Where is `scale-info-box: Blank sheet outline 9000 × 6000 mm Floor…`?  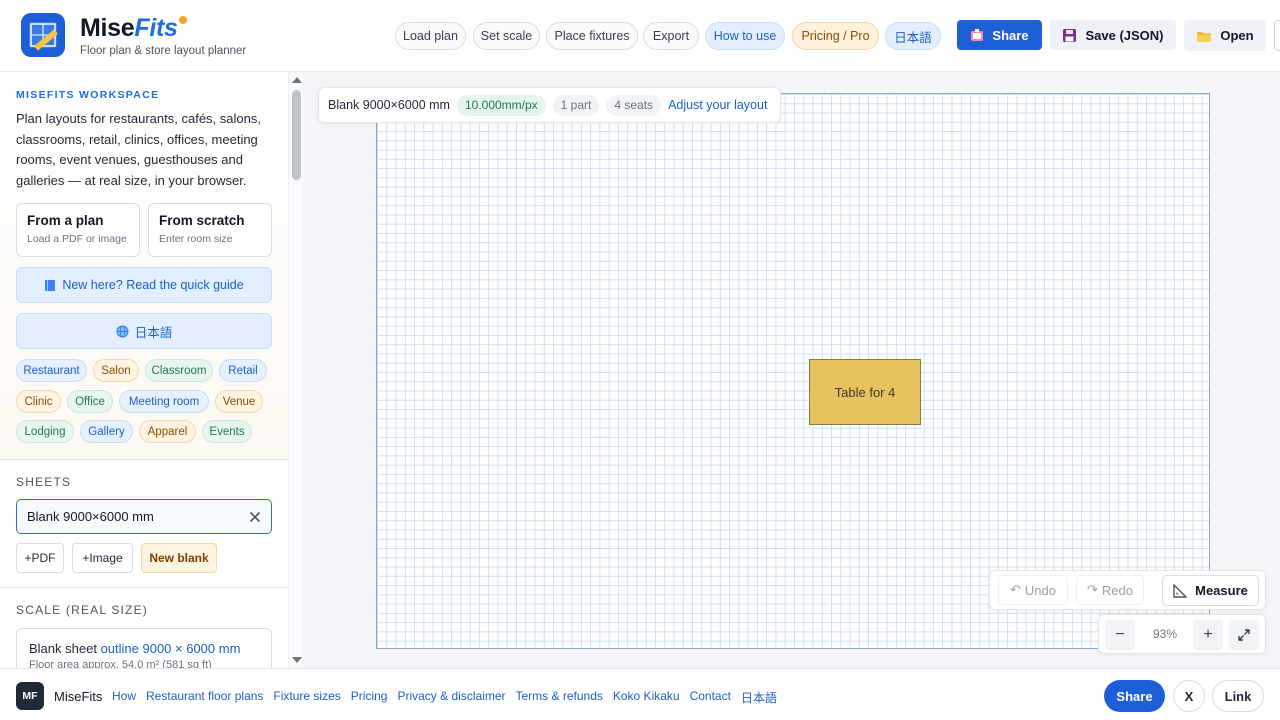 scale-info-box: Blank sheet outline 9000 × 6000 mm Floor… is located at coordinates (144, 648).